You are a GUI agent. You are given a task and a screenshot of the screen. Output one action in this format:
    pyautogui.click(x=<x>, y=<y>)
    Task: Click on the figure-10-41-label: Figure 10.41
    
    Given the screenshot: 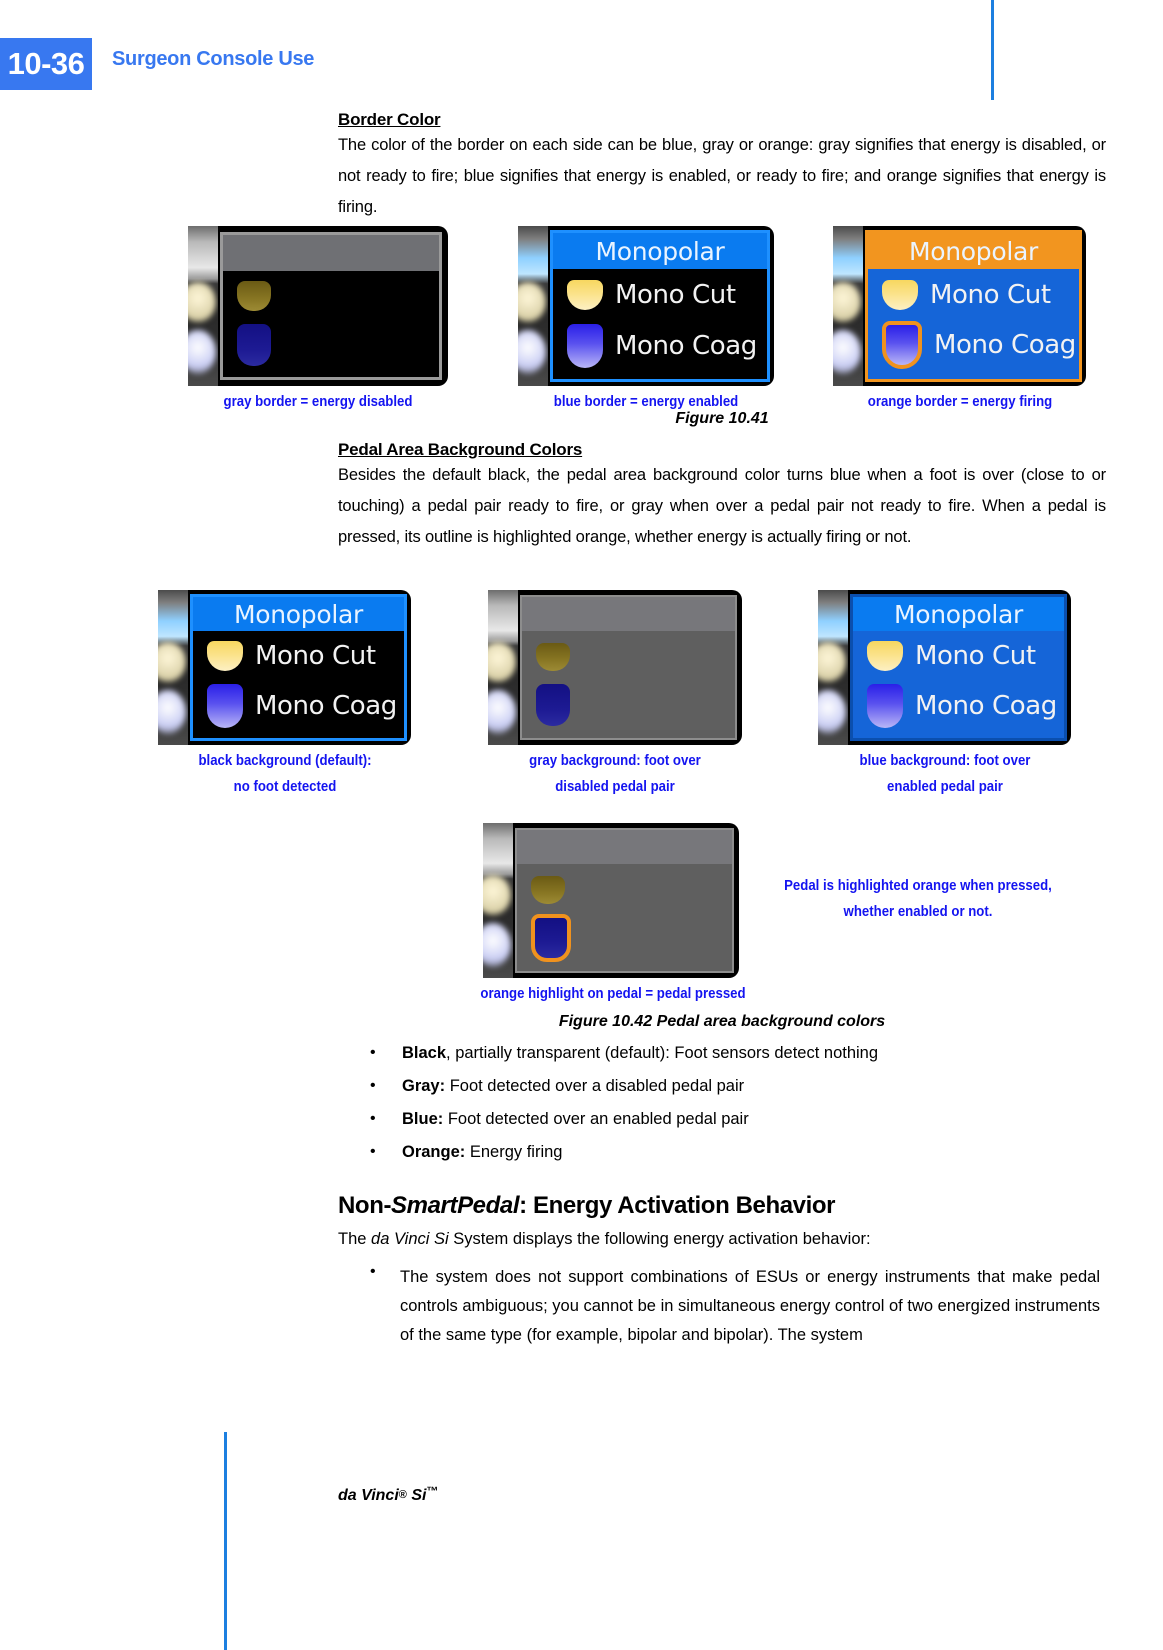 What is the action you would take?
    pyautogui.click(x=722, y=418)
    